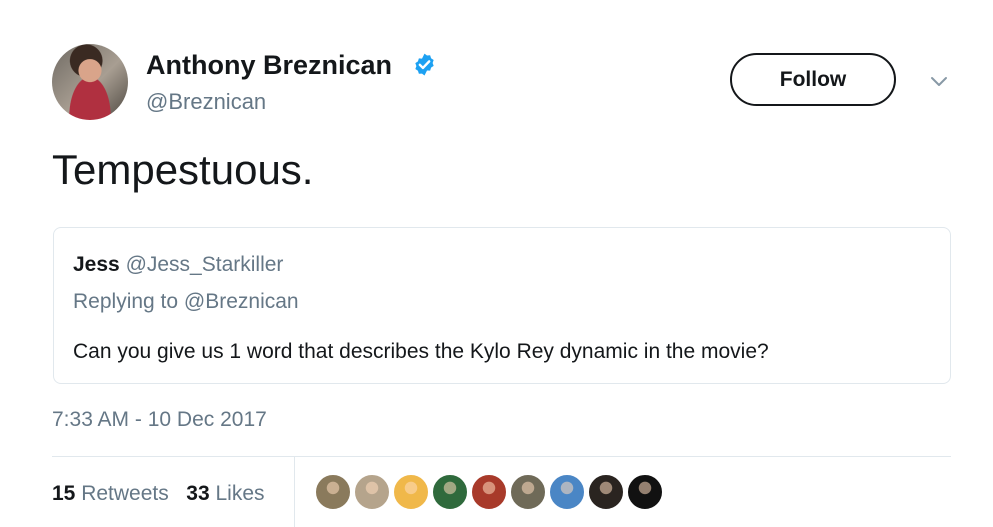  I want to click on likes-count: 33, so click(198, 493).